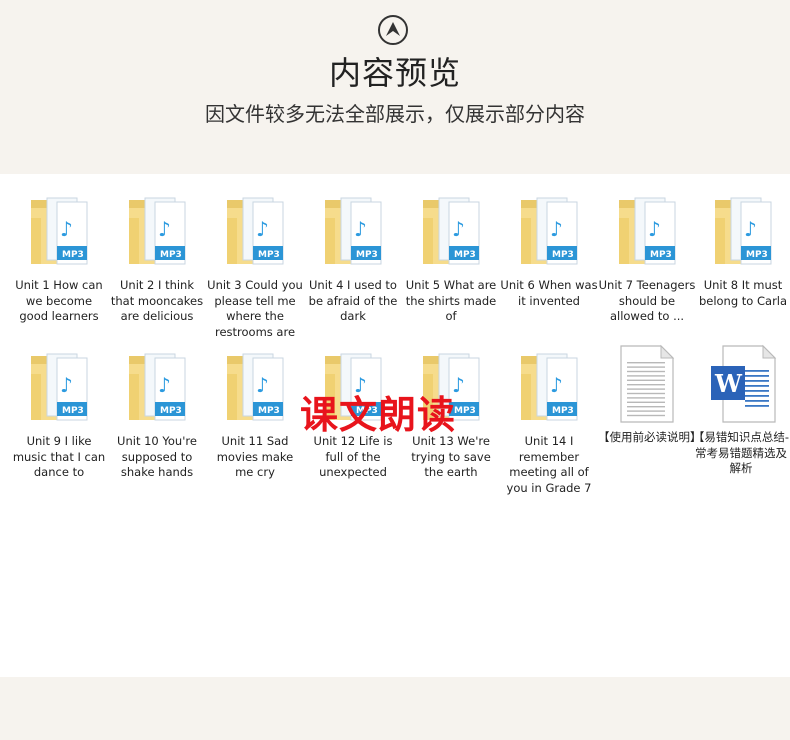 This screenshot has height=740, width=790. I want to click on footer-band, so click(395, 708).